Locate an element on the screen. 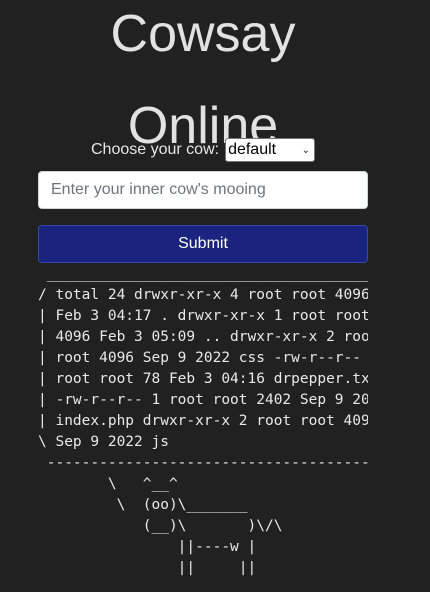  cow-choice-row: Choose your cow: default ⌄ is located at coordinates (203, 150).